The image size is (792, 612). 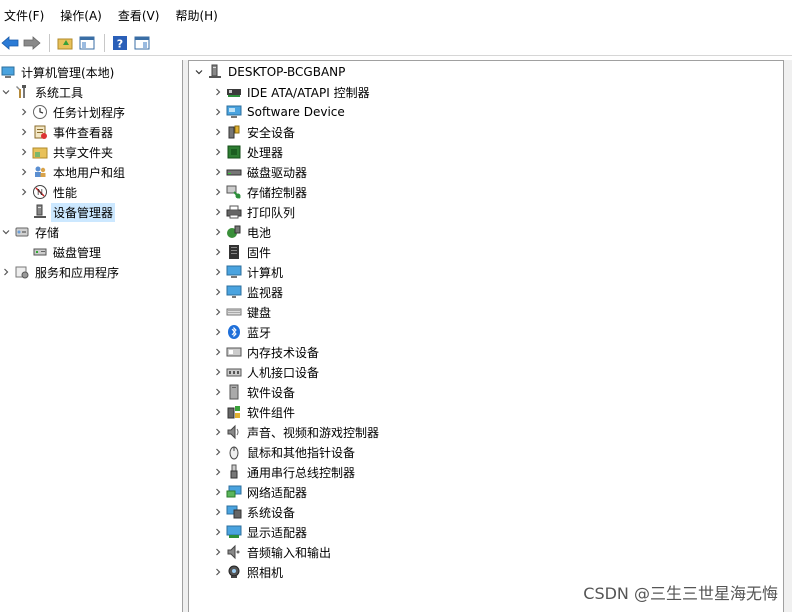 I want to click on device-category: 通用串行总线控制器, so click(x=284, y=472).